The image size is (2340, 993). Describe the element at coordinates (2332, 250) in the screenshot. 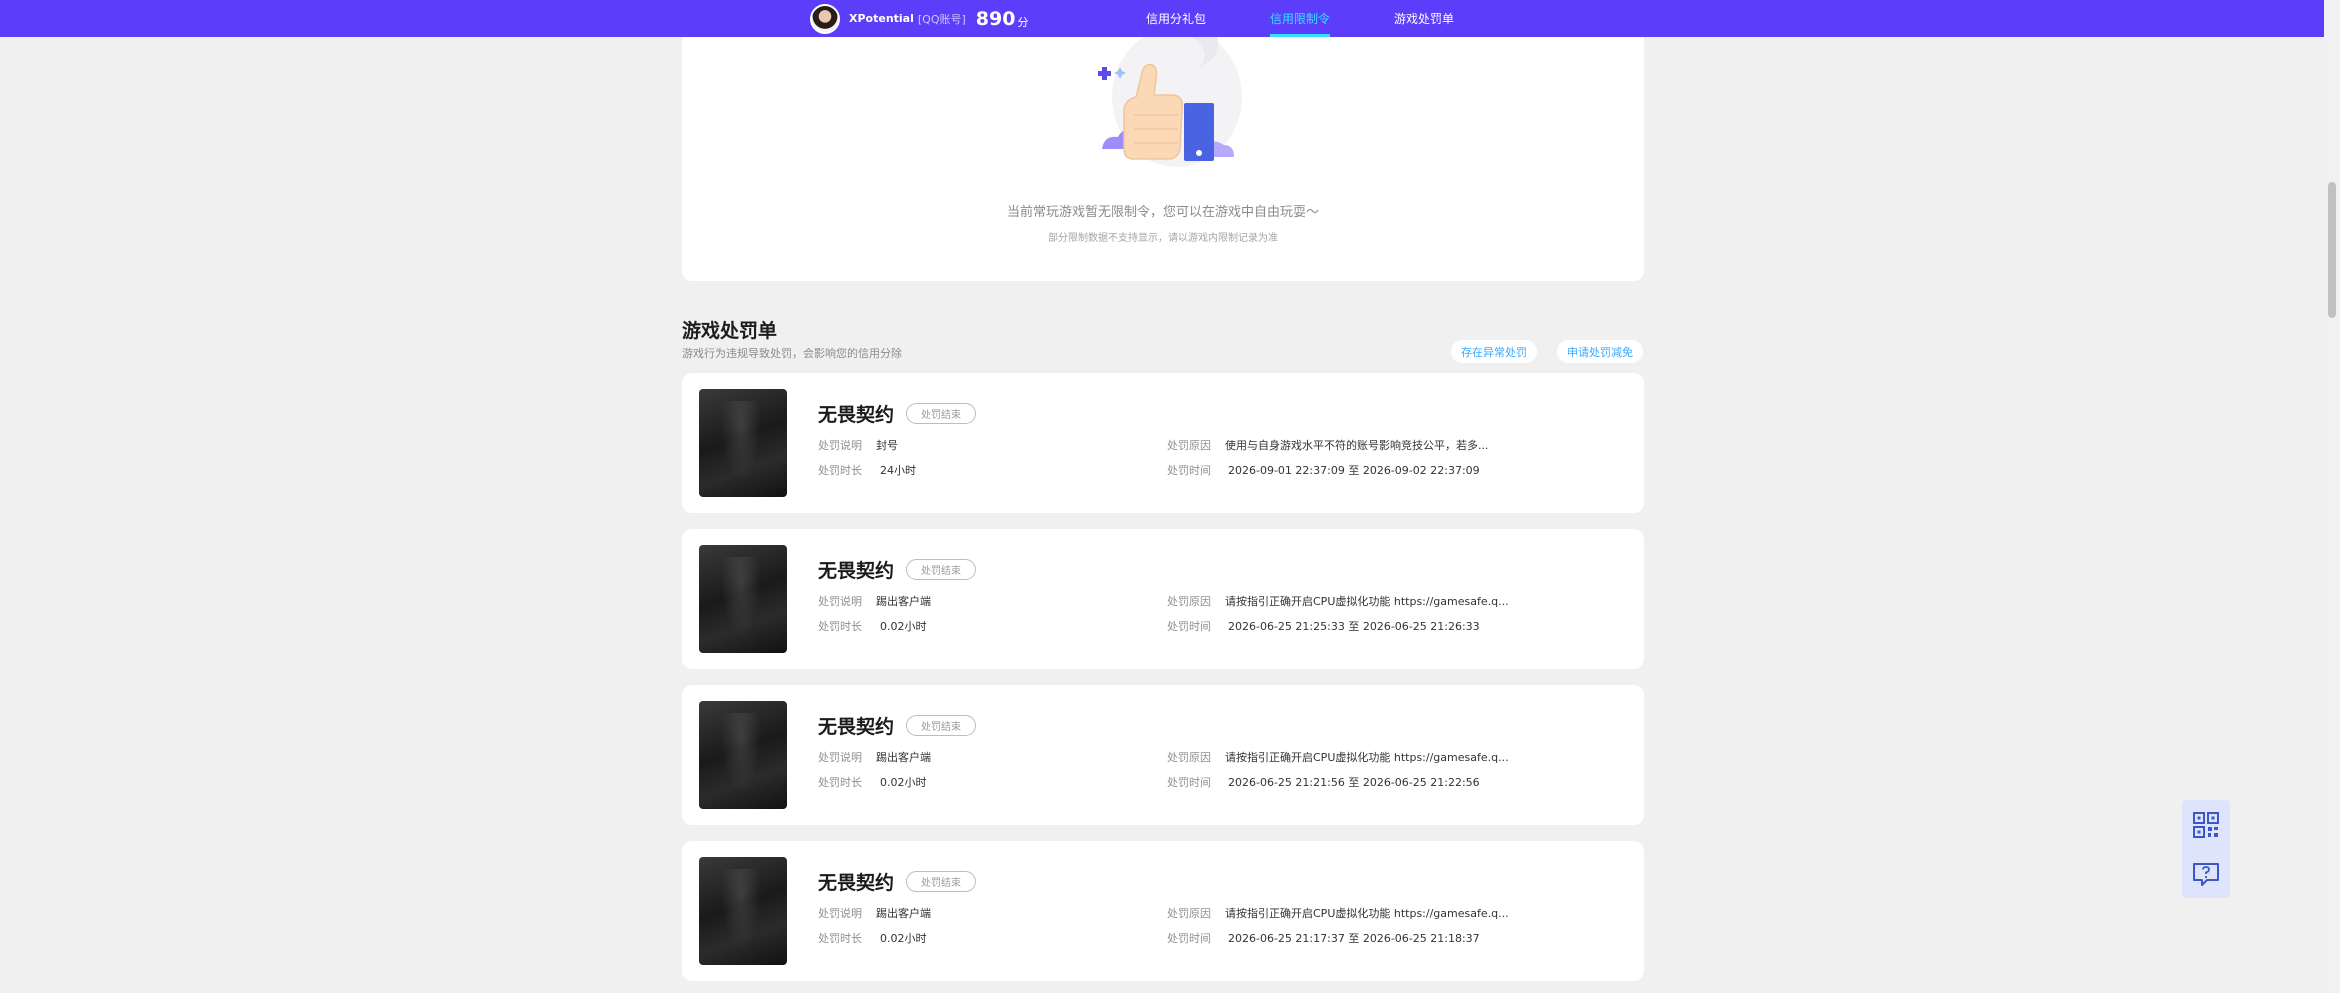

I see `scrollbar-thumb` at that location.